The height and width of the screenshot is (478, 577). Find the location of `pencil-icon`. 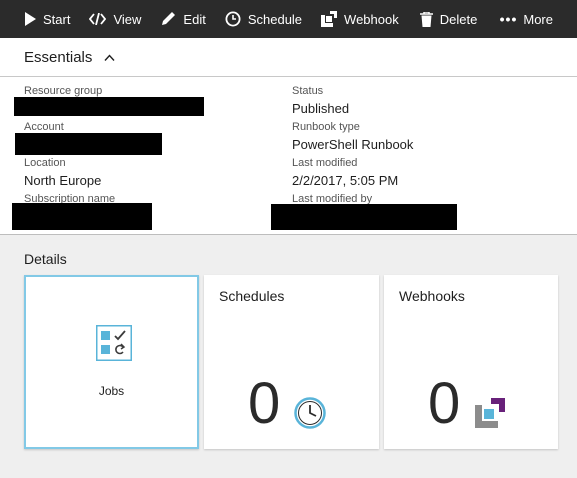

pencil-icon is located at coordinates (169, 18).